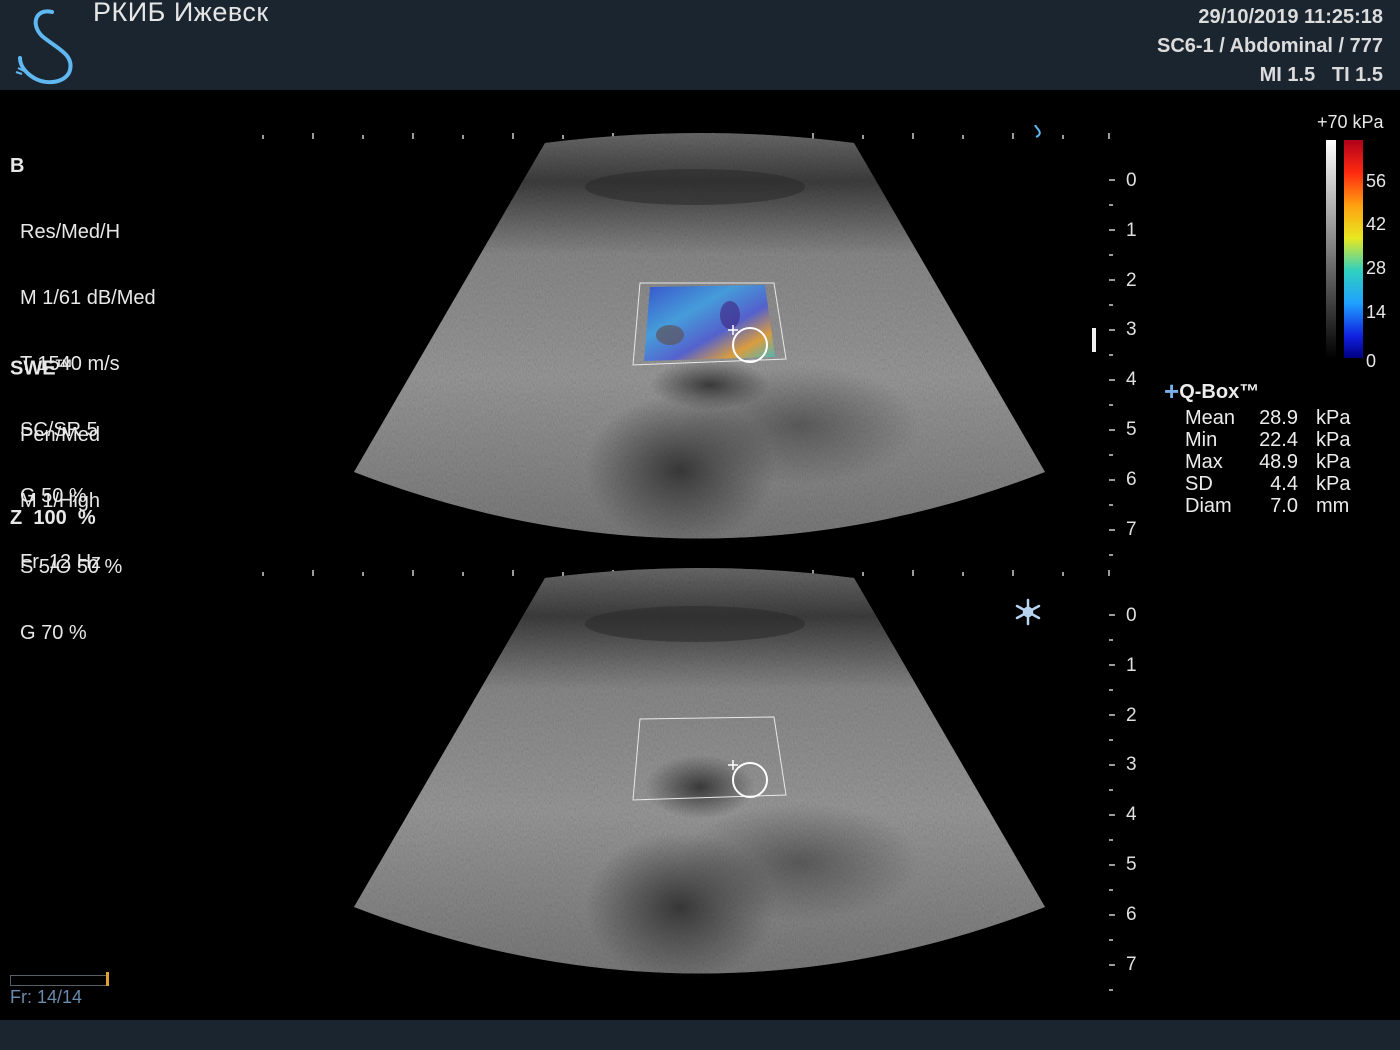  What do you see at coordinates (1284, 506) in the screenshot?
I see `qbox-value: 7.0` at bounding box center [1284, 506].